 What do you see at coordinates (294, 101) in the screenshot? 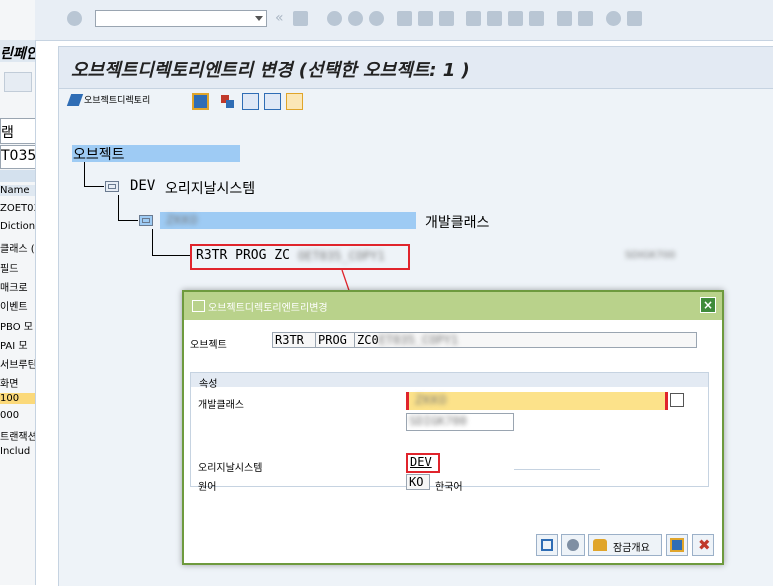
I see `copy-icon` at bounding box center [294, 101].